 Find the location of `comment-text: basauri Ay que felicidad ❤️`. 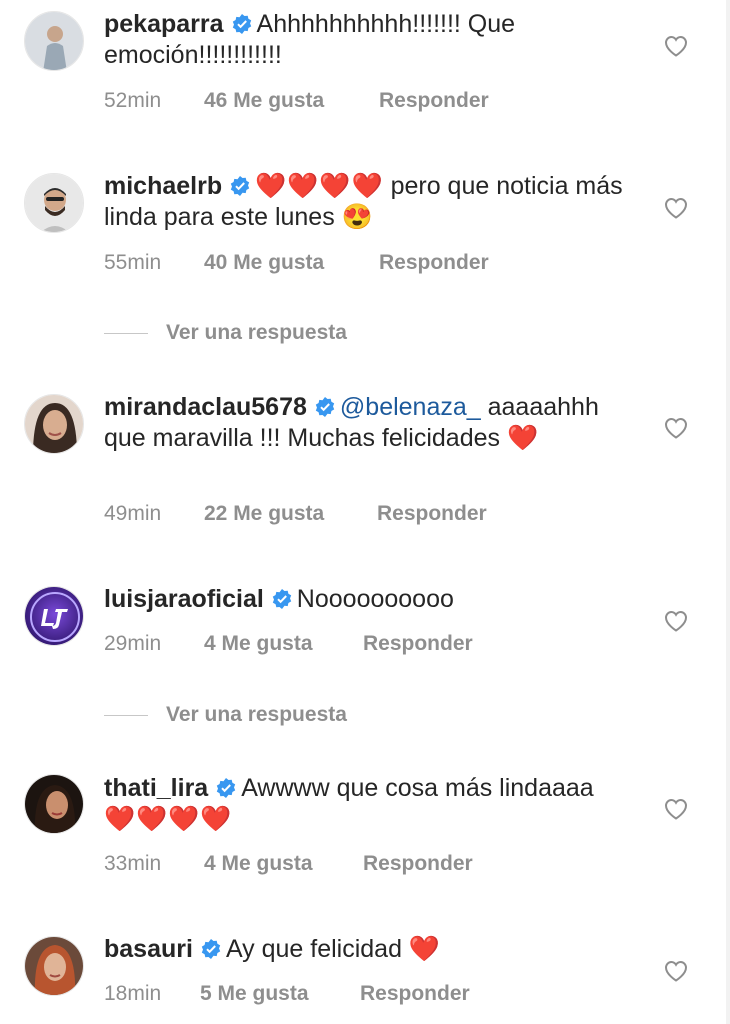

comment-text: basauri Ay que felicidad ❤️ is located at coordinates (364, 949).